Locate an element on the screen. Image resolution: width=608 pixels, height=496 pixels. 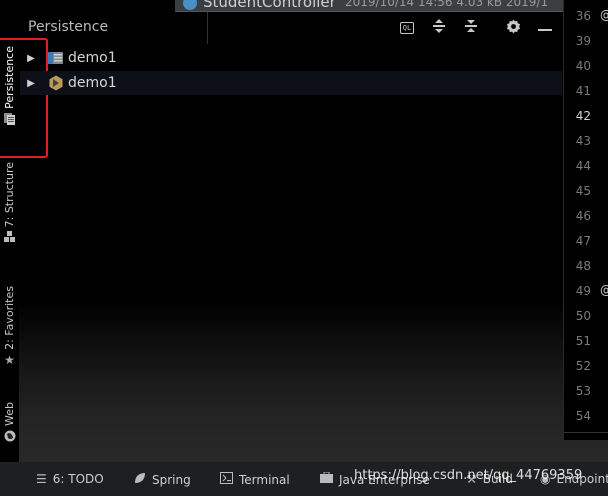
line-number: 49 is located at coordinates (583, 291).